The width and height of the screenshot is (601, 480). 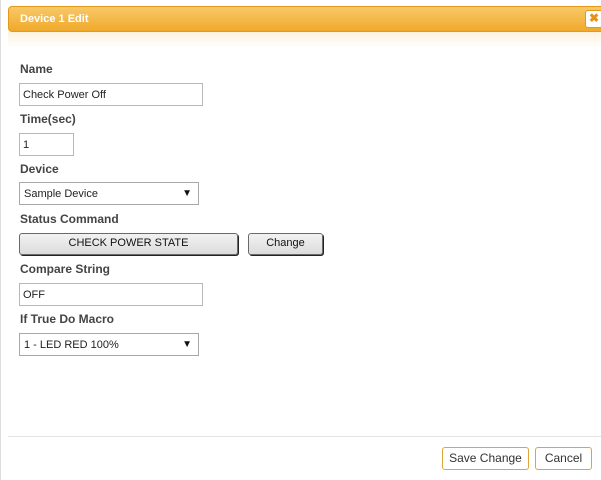 What do you see at coordinates (285, 244) in the screenshot?
I see `change-command-button: Change` at bounding box center [285, 244].